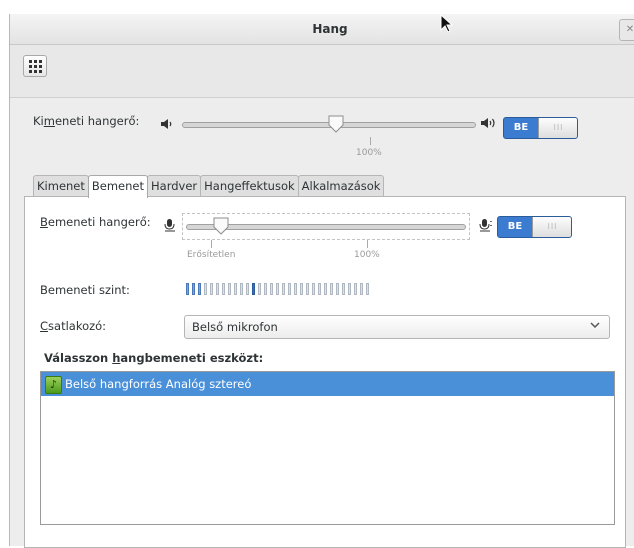 The width and height of the screenshot is (634, 548). I want to click on chevron-down-icon, so click(595, 326).